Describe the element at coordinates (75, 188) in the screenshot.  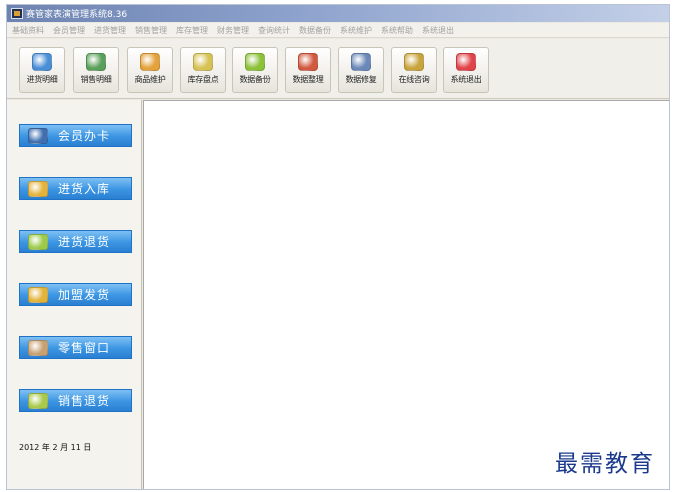
I see `stock-in-button: 进货入库` at that location.